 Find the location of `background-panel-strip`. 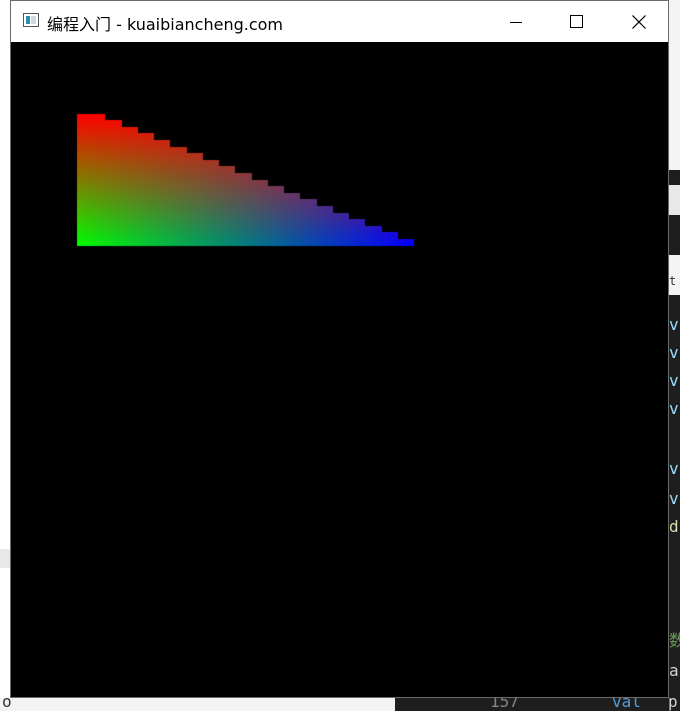

background-panel-strip is located at coordinates (5, 558).